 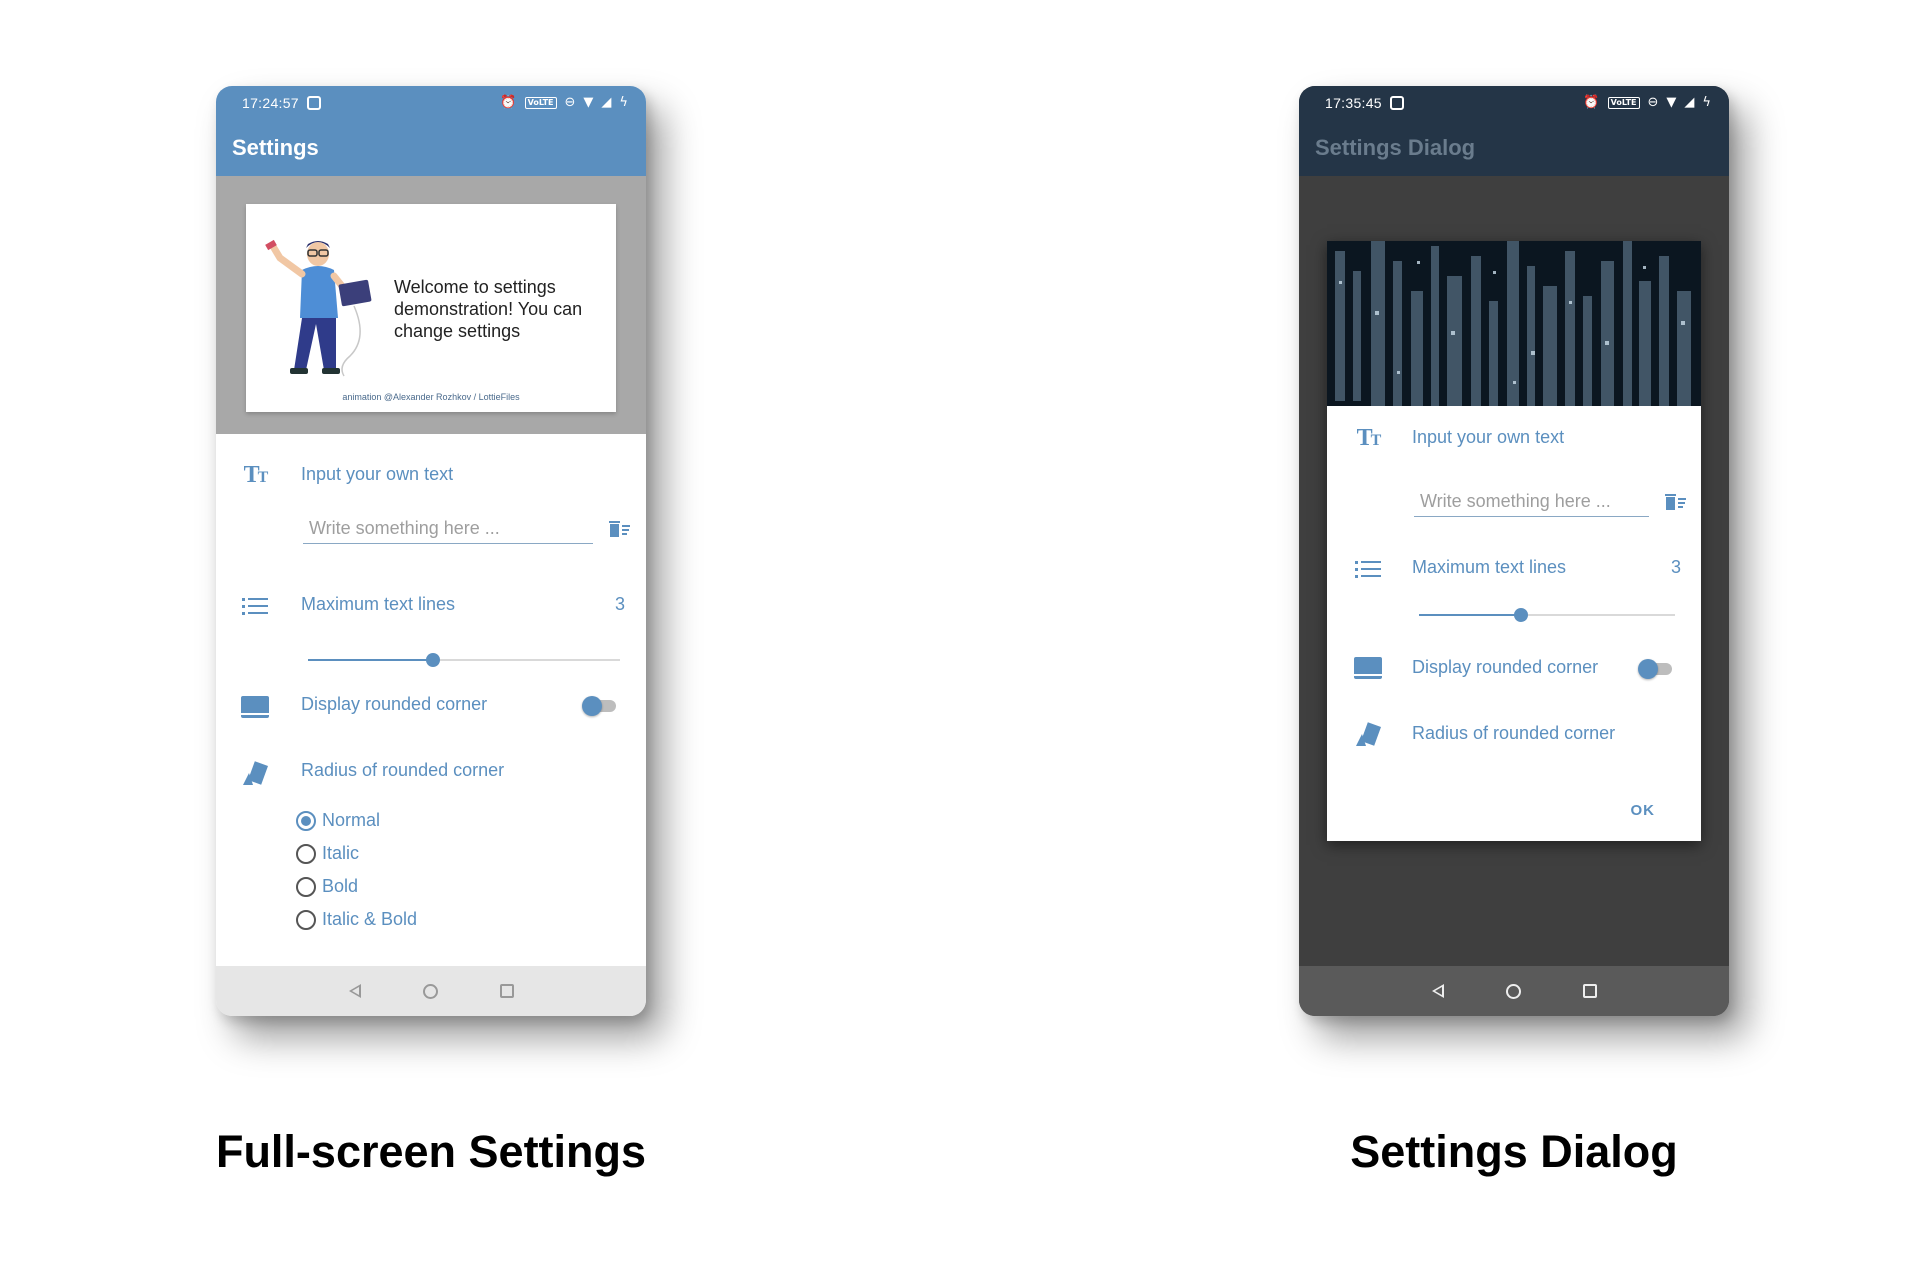 I want to click on dialog-header-image, so click(x=1514, y=323).